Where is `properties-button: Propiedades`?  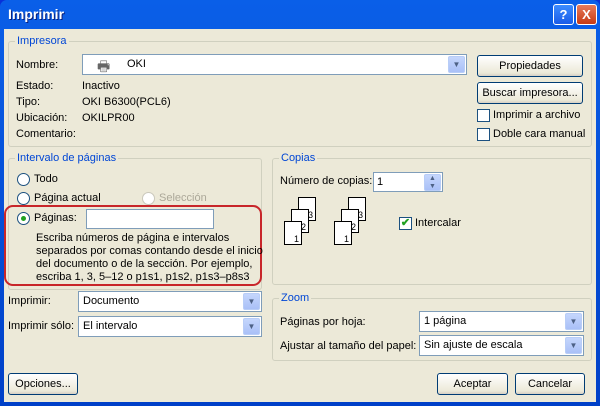 properties-button: Propiedades is located at coordinates (530, 66).